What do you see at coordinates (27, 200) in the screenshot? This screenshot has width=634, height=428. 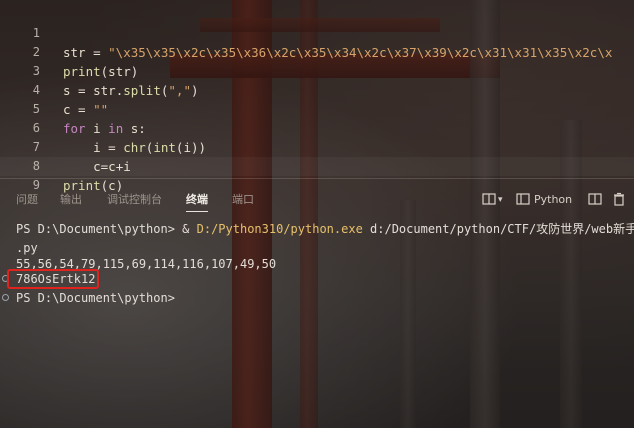 I see `tab-problems: 问题` at bounding box center [27, 200].